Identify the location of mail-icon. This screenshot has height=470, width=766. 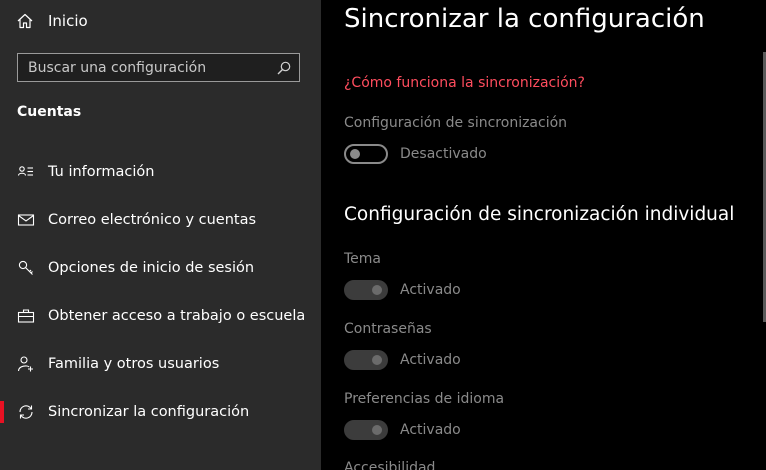
(26, 220).